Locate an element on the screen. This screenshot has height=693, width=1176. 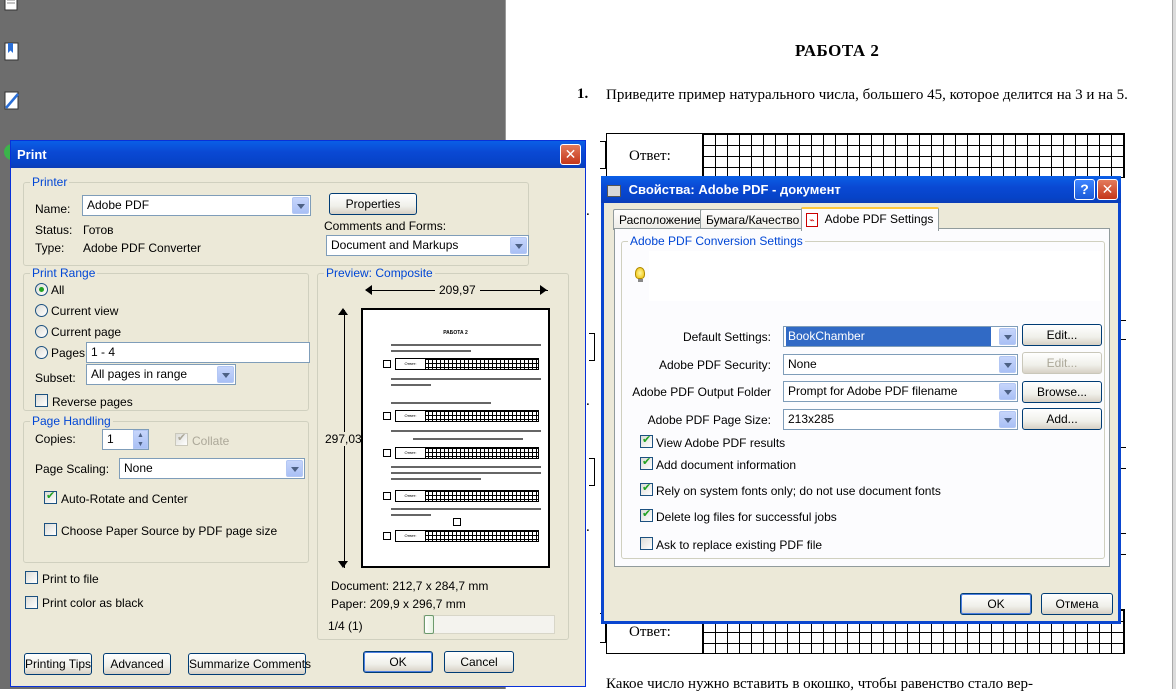
answer-grid is located at coordinates (913, 155).